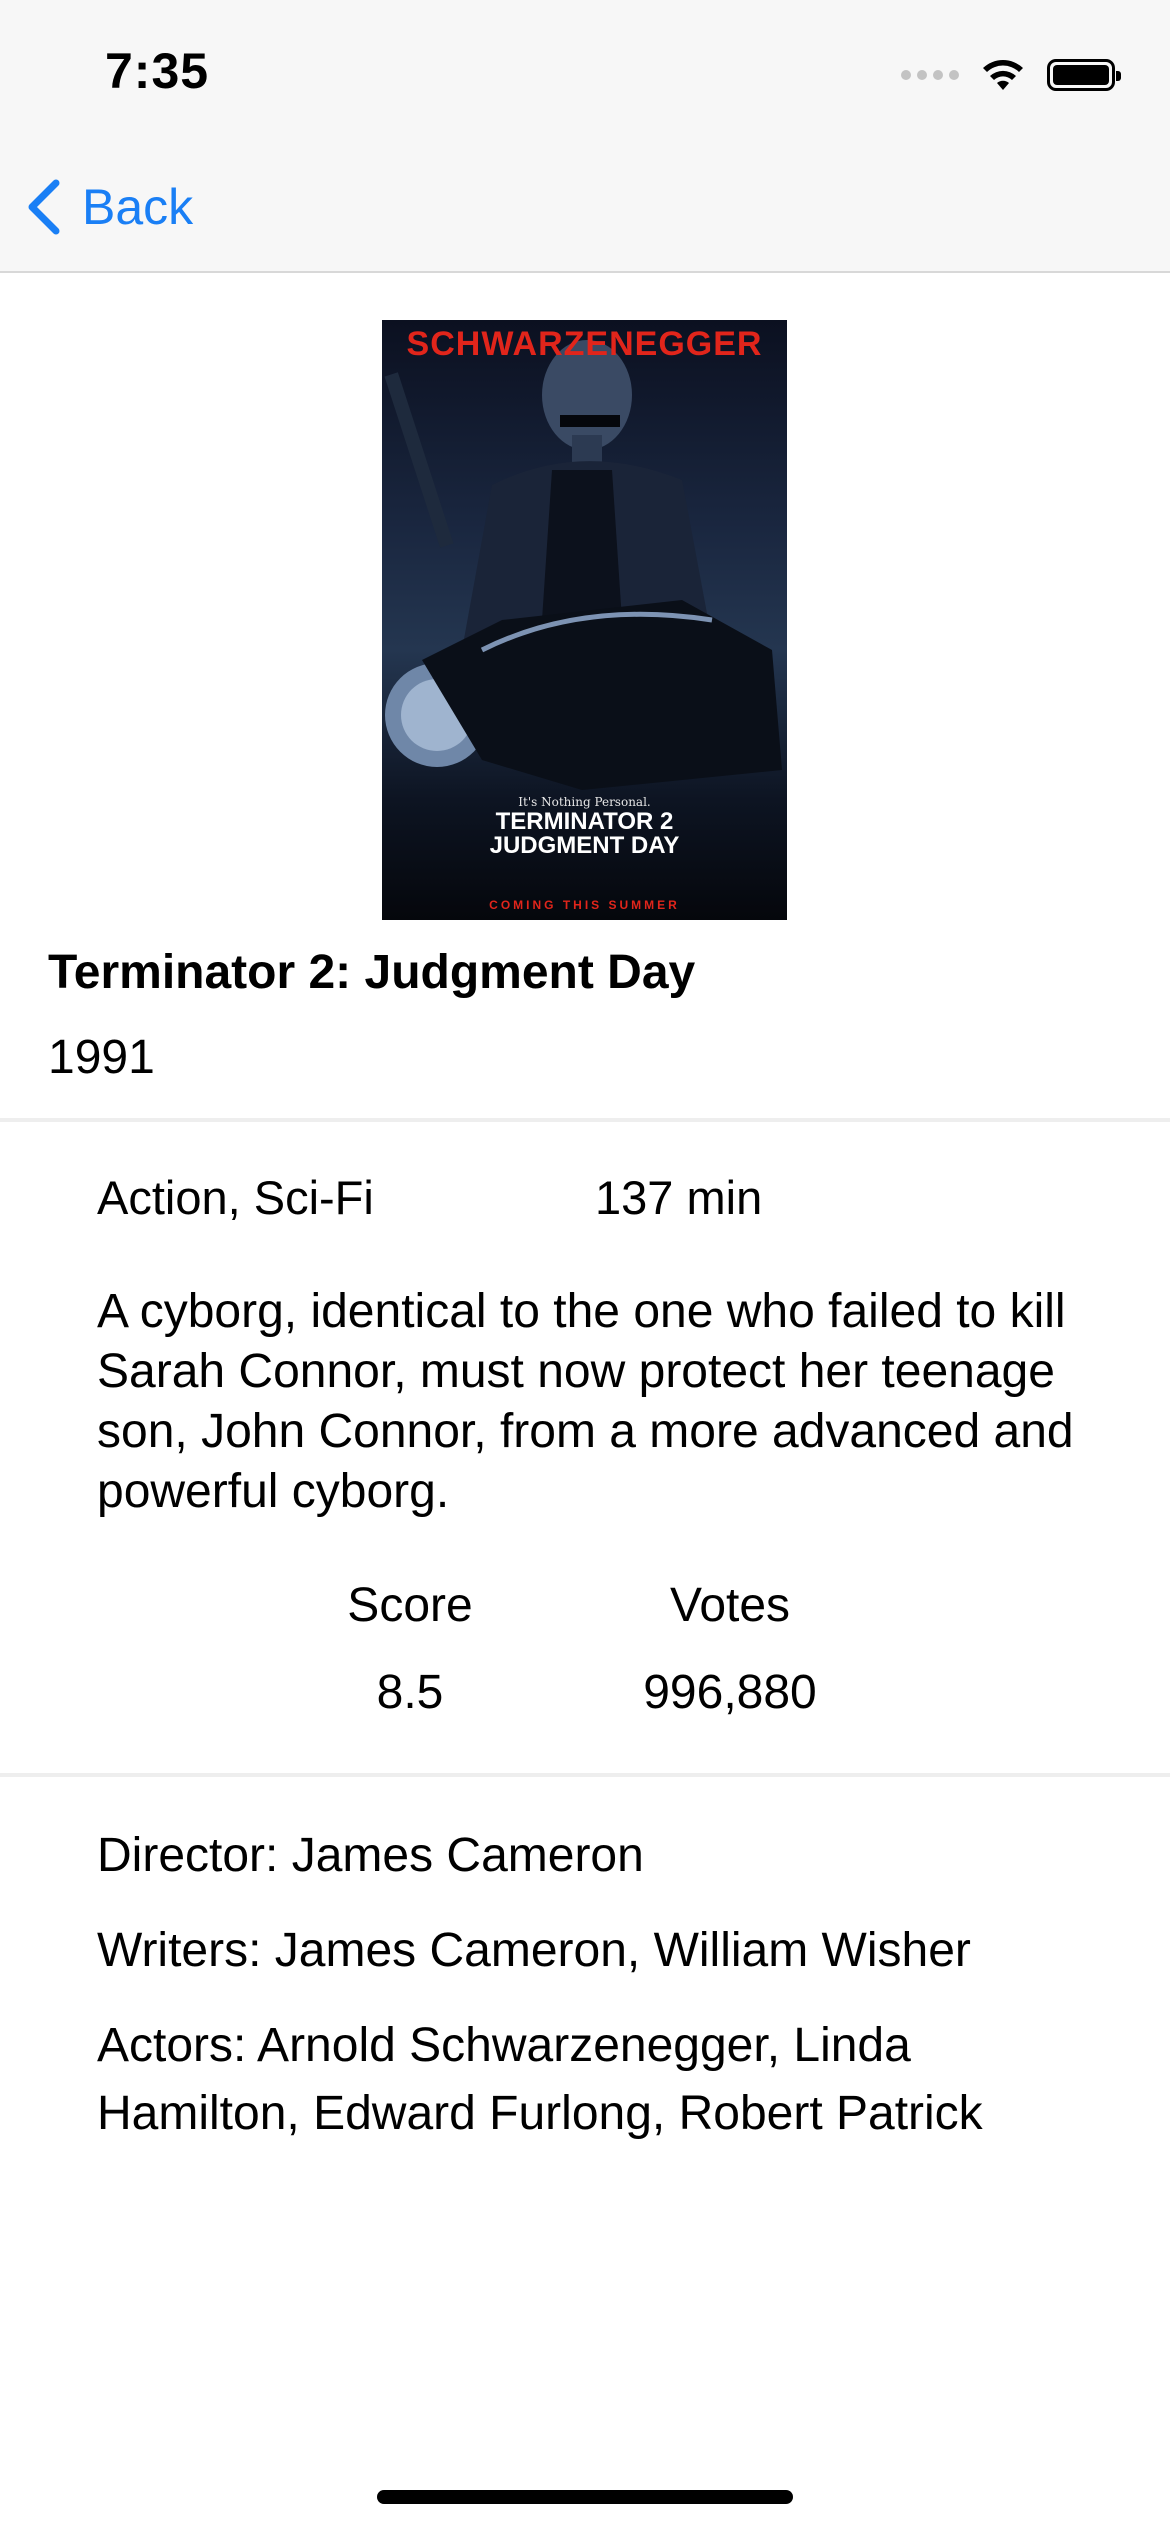  I want to click on poster-title-line1: TERMINATOR 2, so click(584, 821).